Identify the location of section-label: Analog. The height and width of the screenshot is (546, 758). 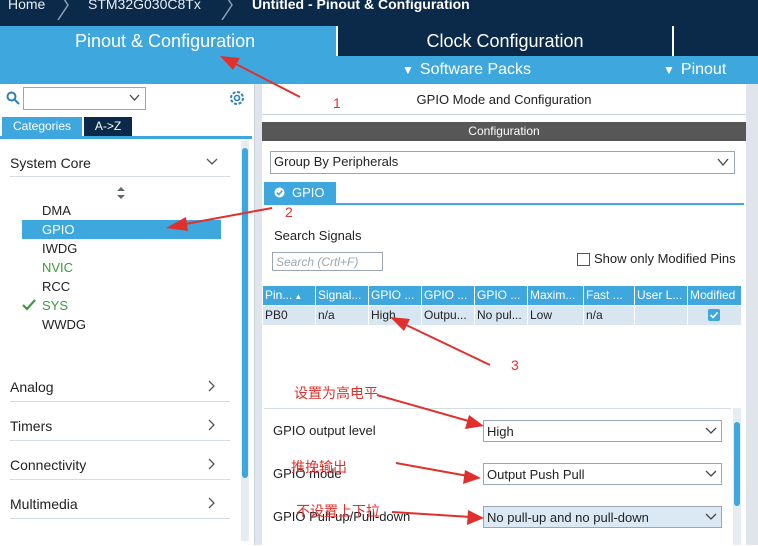
(32, 387).